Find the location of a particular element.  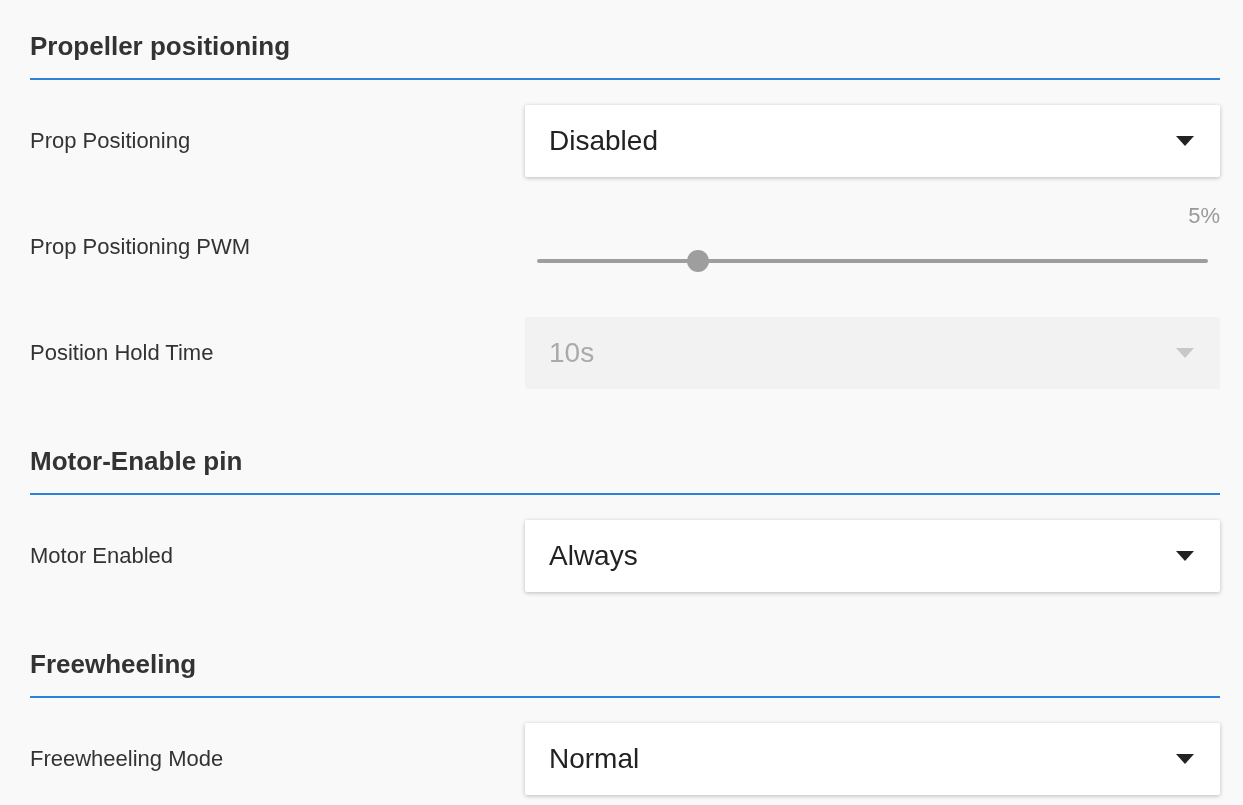

slider-value: 5% is located at coordinates (1204, 216).